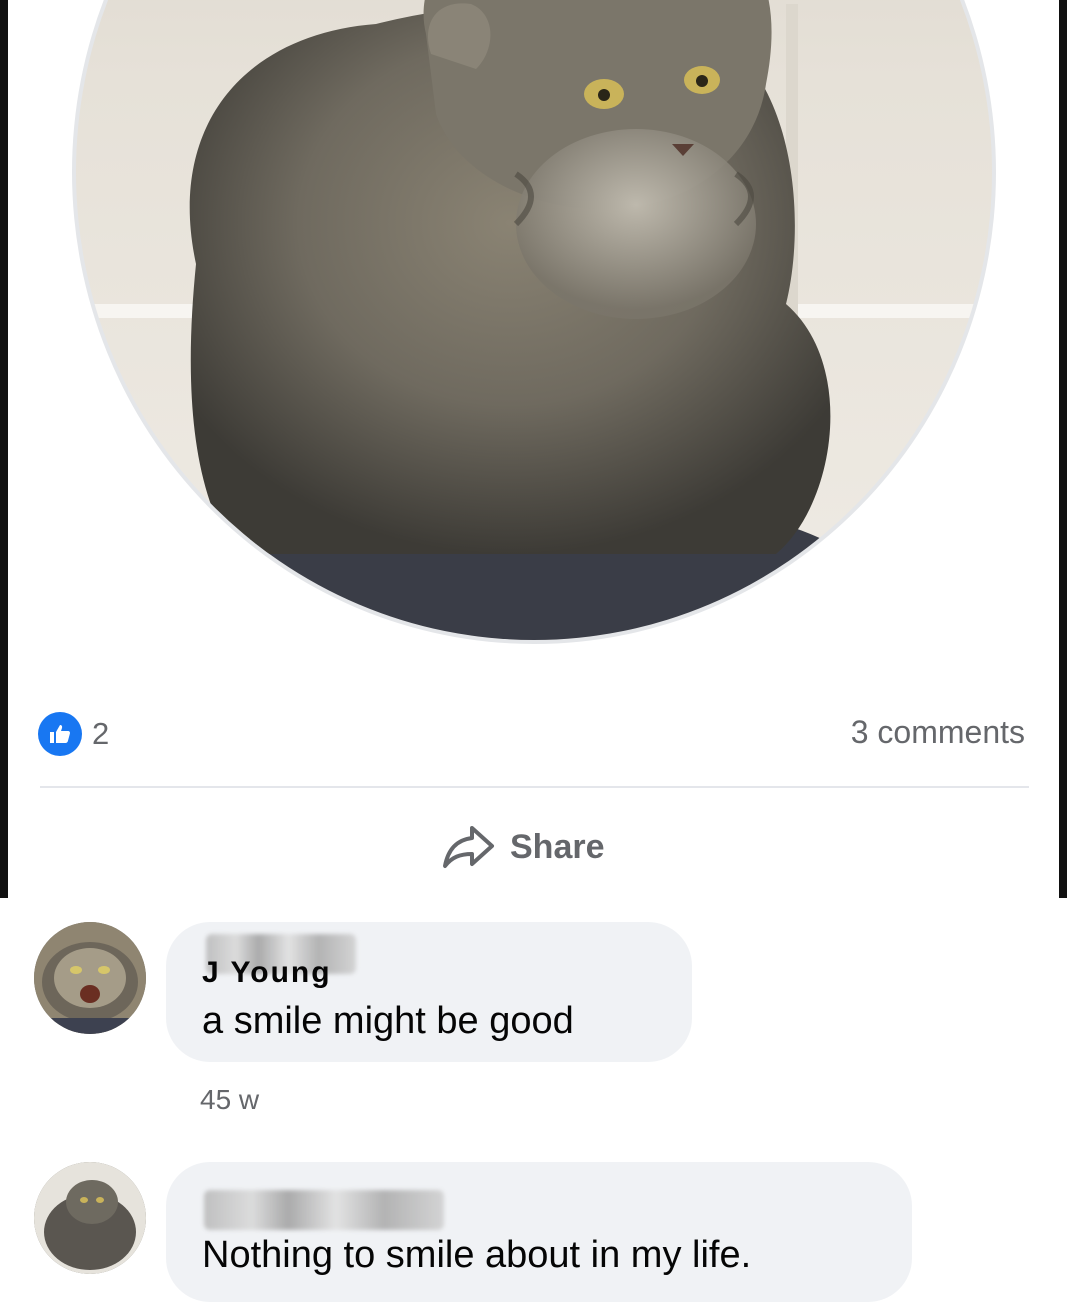 The height and width of the screenshot is (1302, 1067). What do you see at coordinates (534, 787) in the screenshot?
I see `divider` at bounding box center [534, 787].